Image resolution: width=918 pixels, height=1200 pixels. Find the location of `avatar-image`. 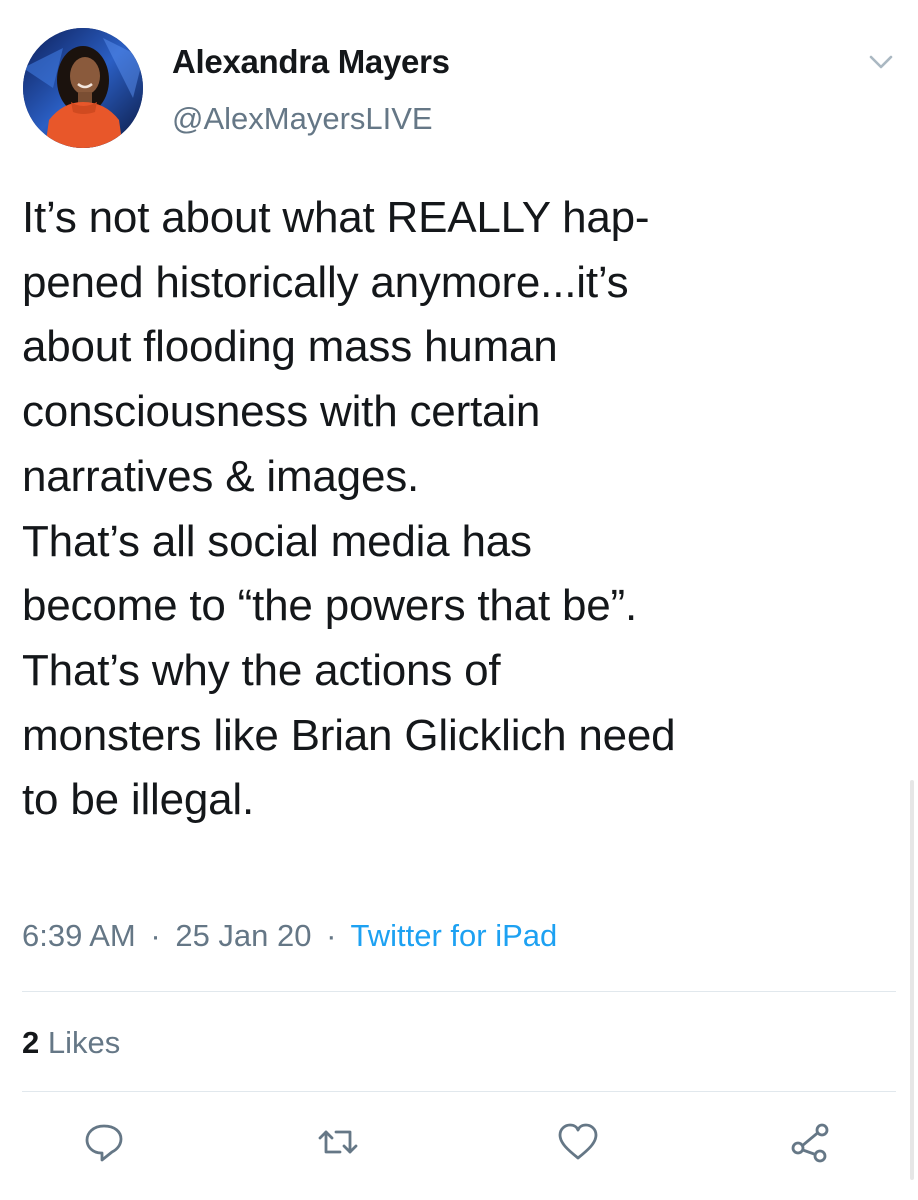

avatar-image is located at coordinates (83, 88).